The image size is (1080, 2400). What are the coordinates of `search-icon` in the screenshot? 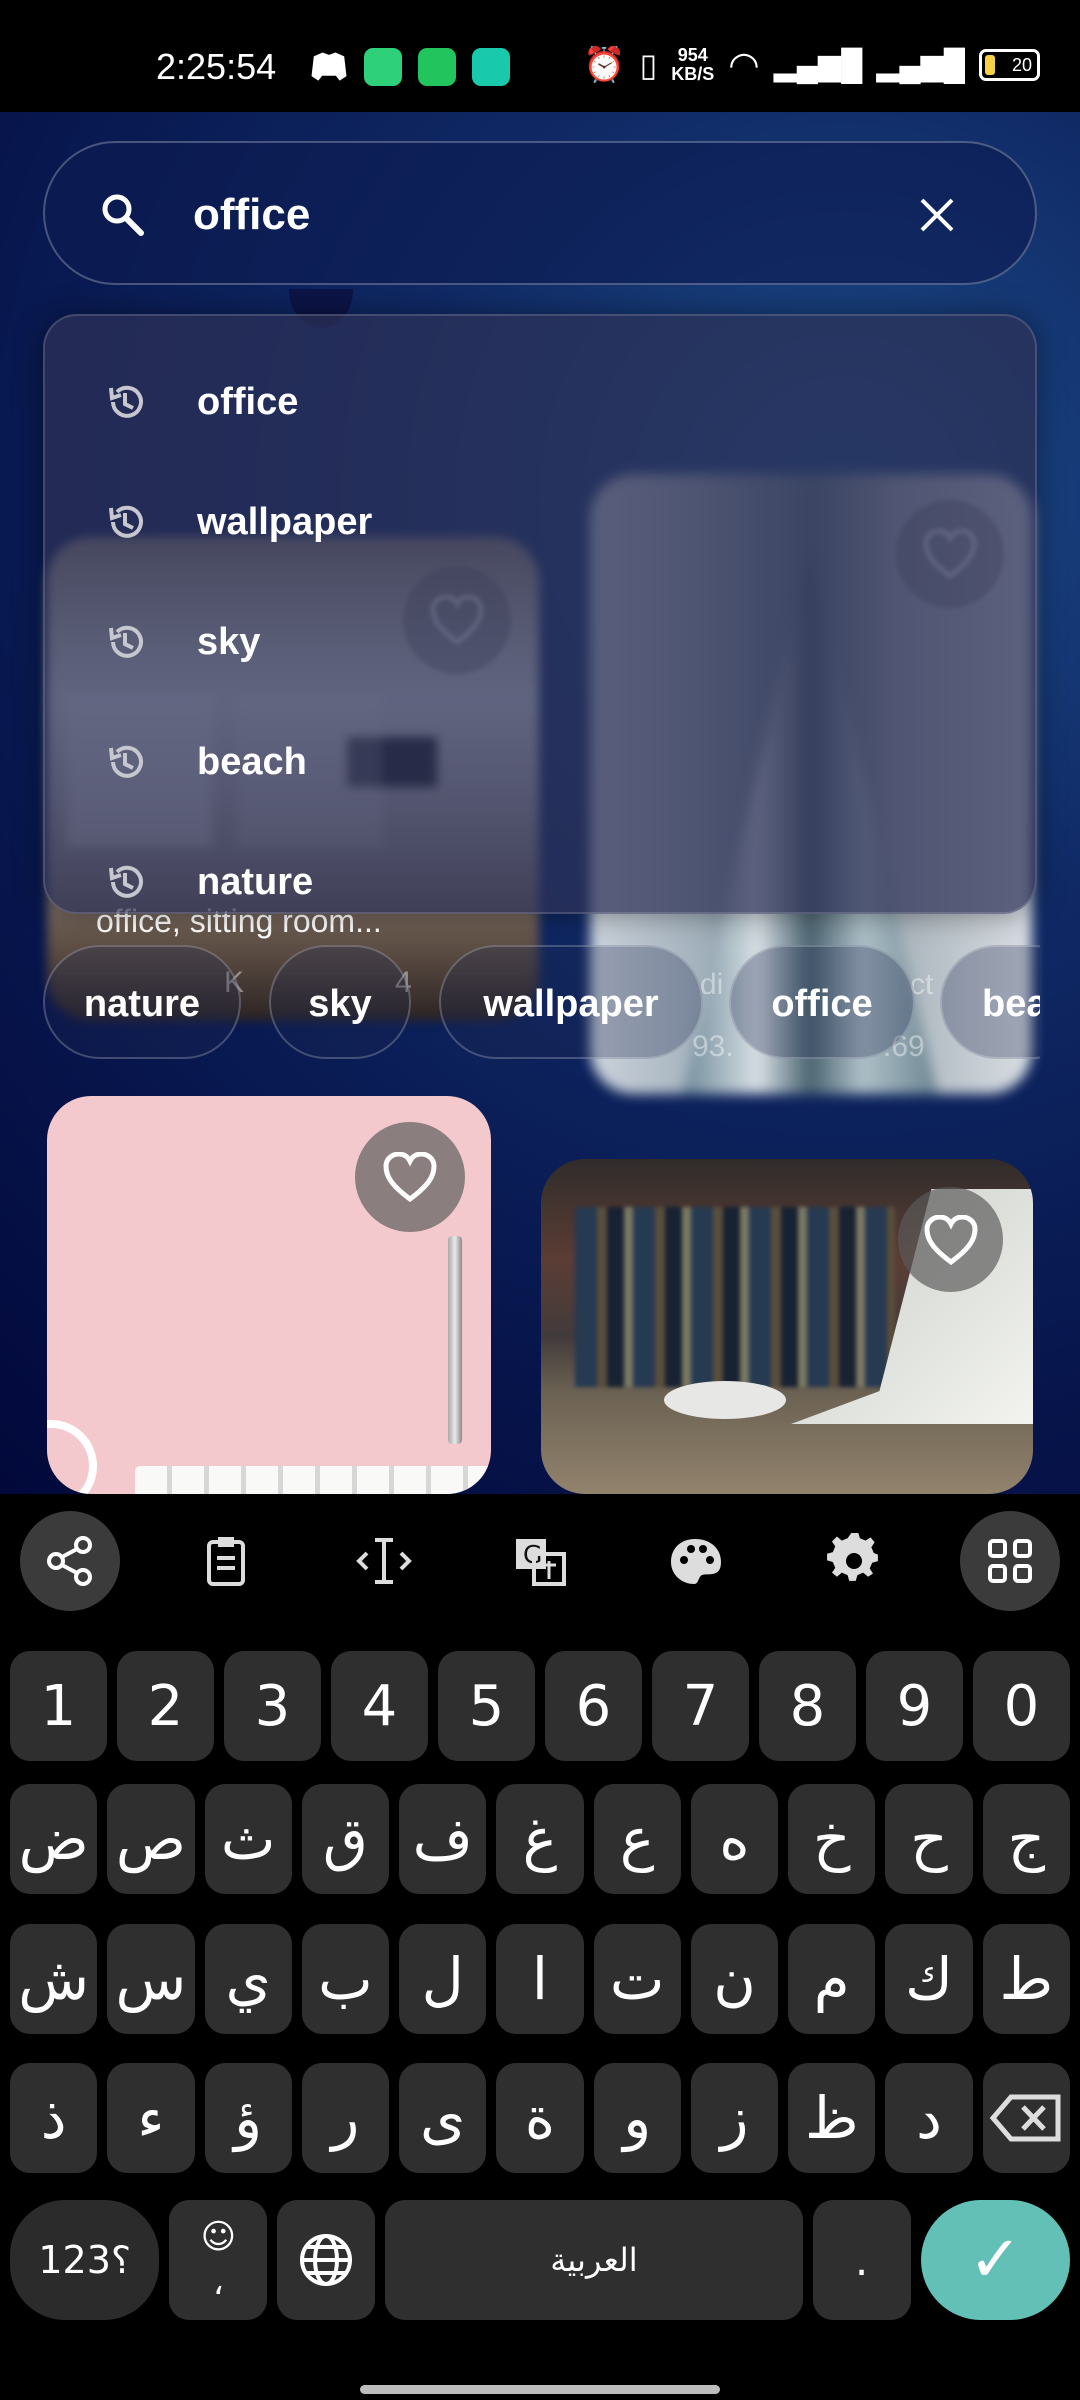 It's located at (123, 215).